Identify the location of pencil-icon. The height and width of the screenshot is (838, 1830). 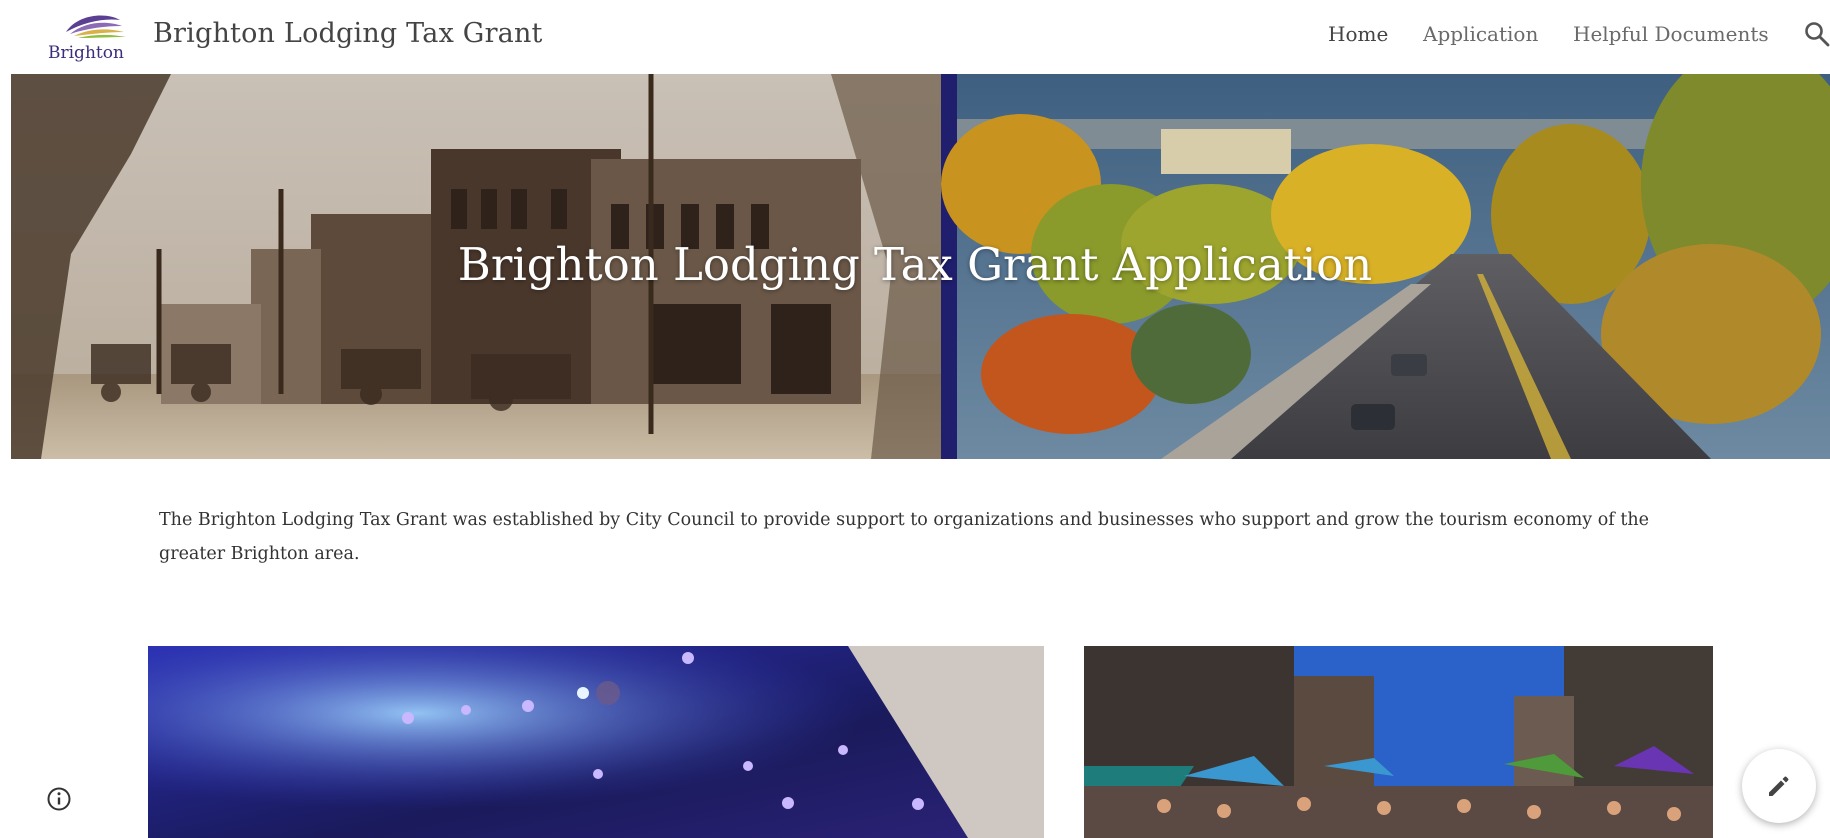
(1779, 786).